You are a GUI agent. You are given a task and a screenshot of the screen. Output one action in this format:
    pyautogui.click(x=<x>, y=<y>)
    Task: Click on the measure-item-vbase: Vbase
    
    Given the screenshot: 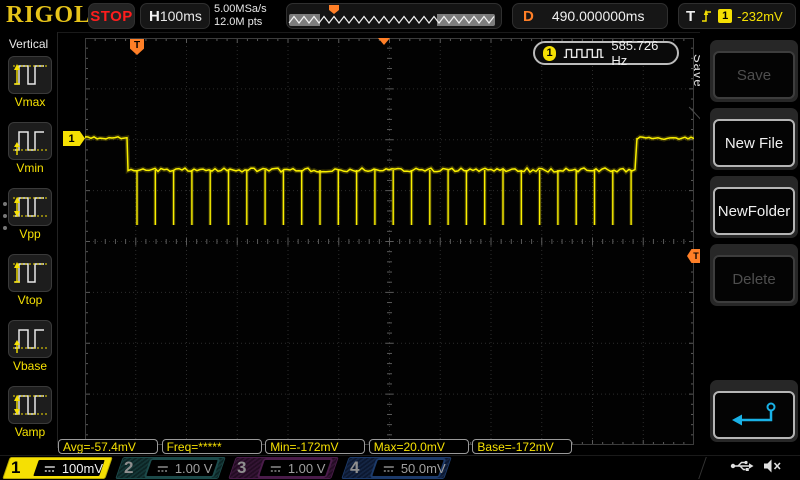 What is the action you would take?
    pyautogui.click(x=30, y=346)
    